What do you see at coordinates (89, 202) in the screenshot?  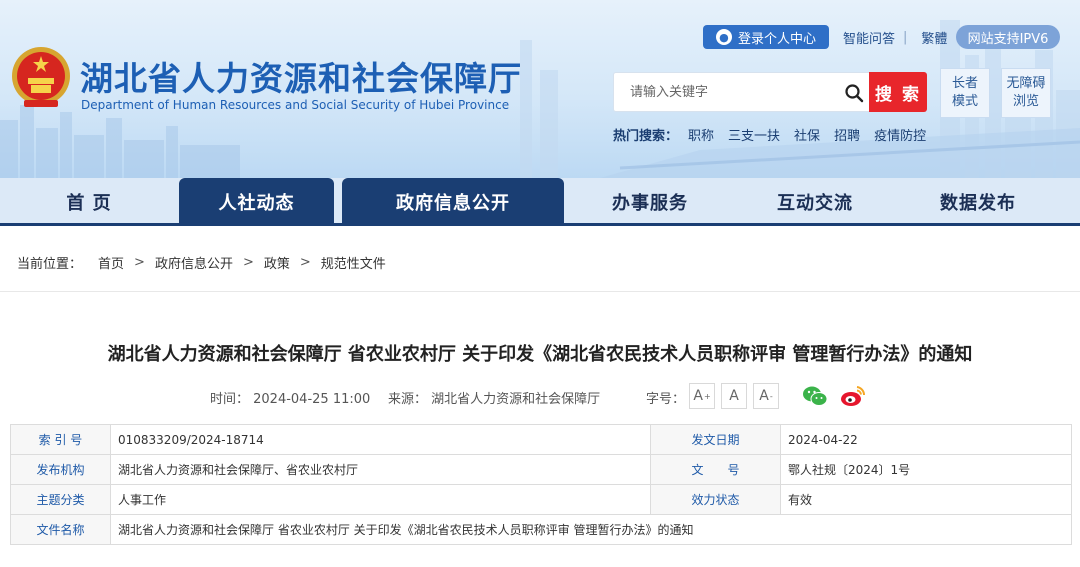 I see `nav-home: 首 页` at bounding box center [89, 202].